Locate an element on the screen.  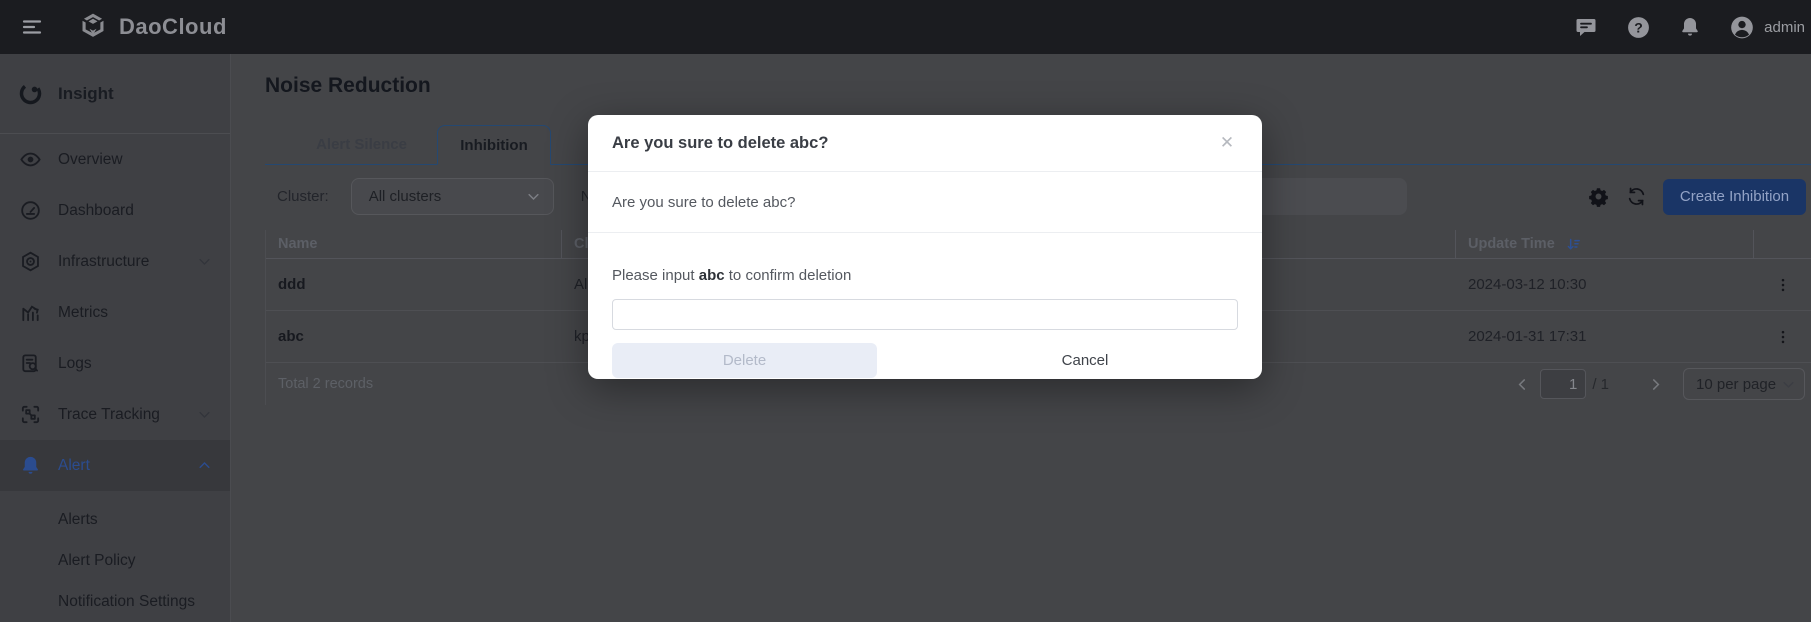
avatar-icon is located at coordinates (1742, 27).